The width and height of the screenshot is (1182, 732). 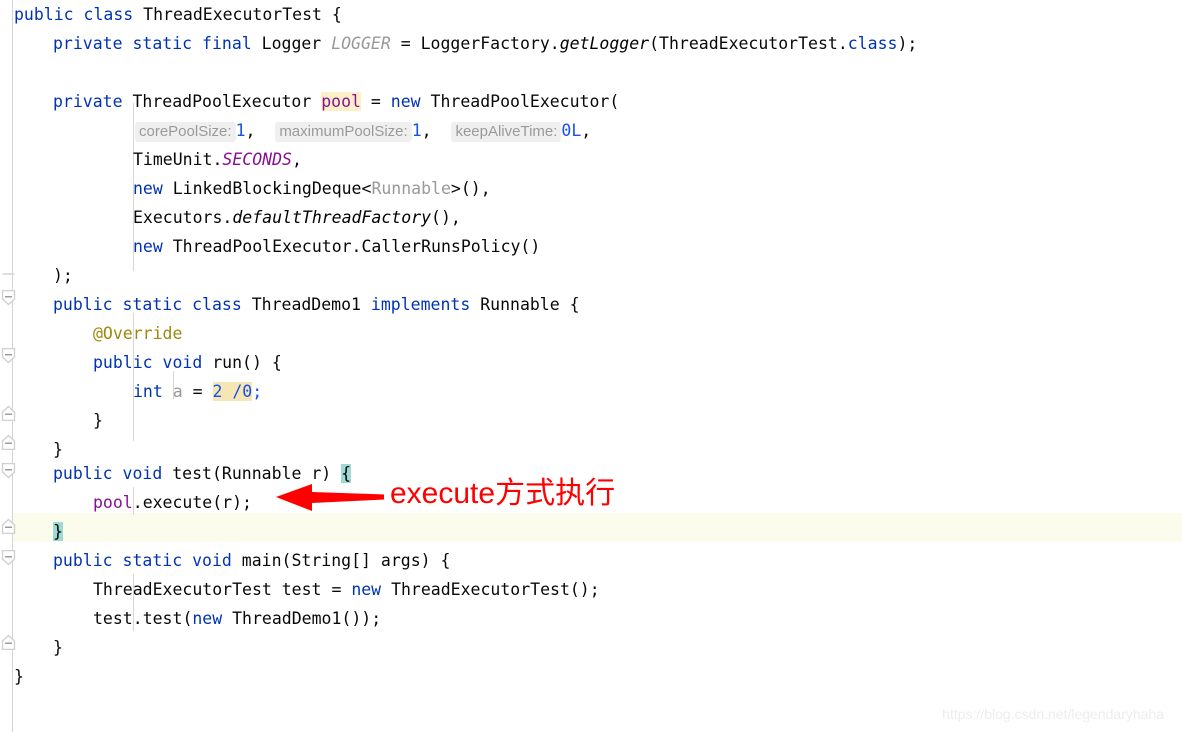 I want to click on token-method-name: main, so click(x=261, y=560).